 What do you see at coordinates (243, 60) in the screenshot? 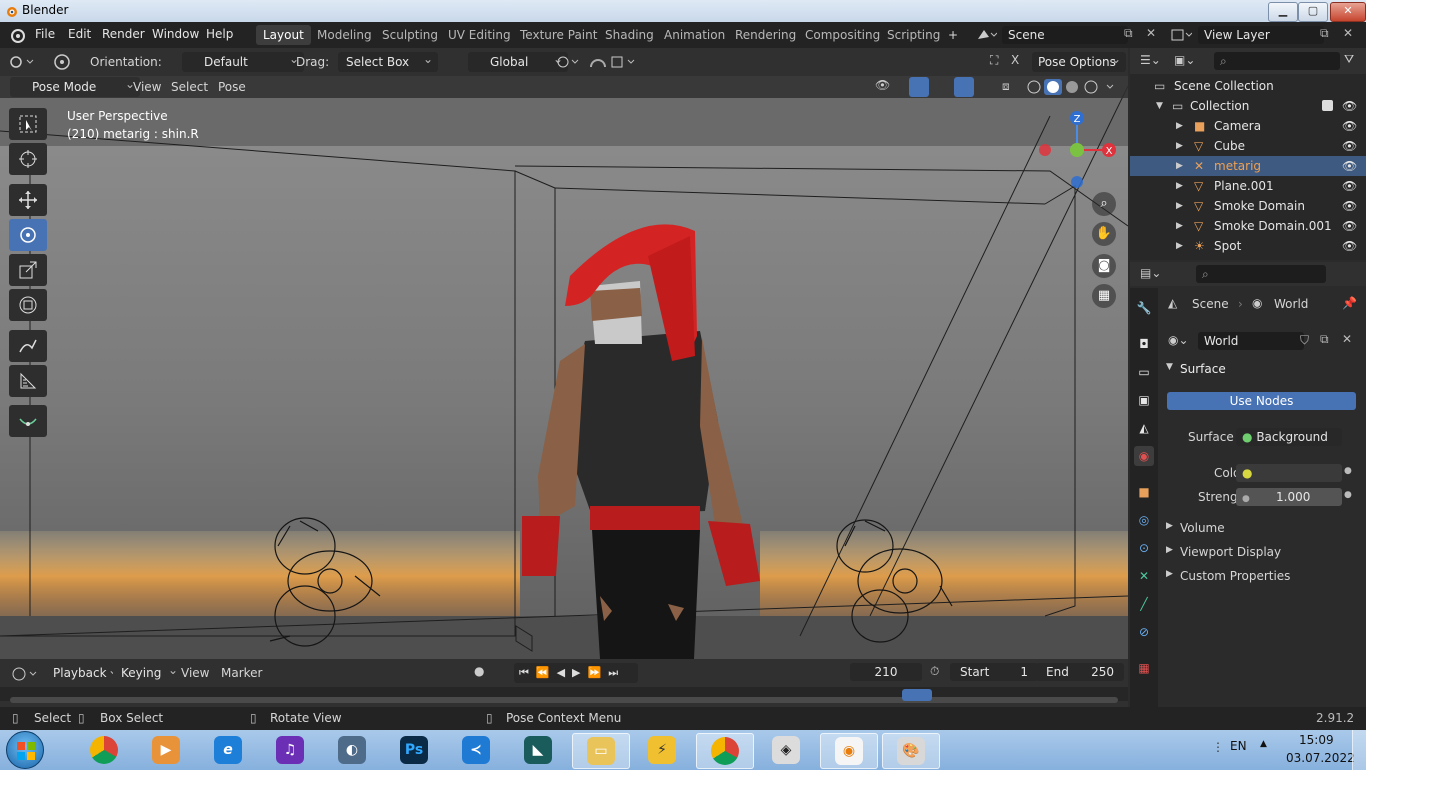
I see `orientation-dropdown: Default` at bounding box center [243, 60].